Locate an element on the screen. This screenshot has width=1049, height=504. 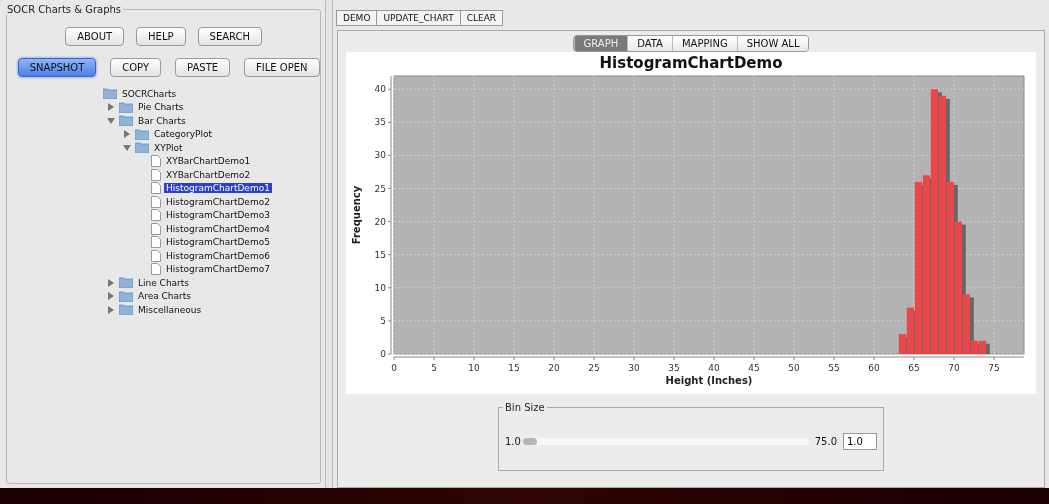
y-tick-label: 5 is located at coordinates (383, 320).